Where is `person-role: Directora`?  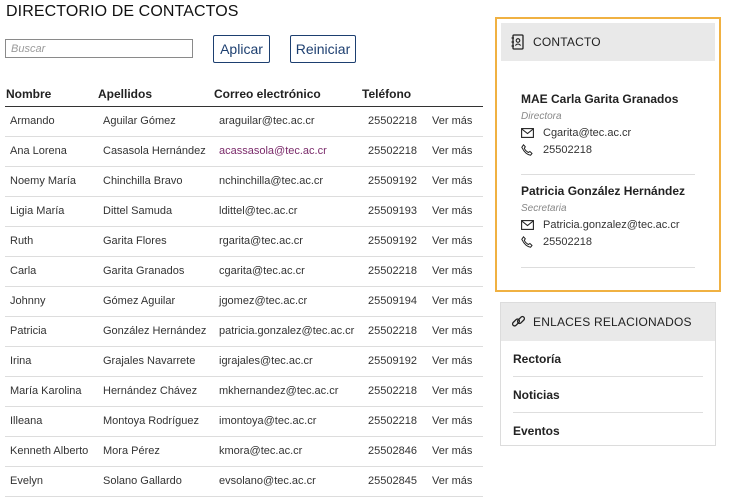 person-role: Directora is located at coordinates (541, 116).